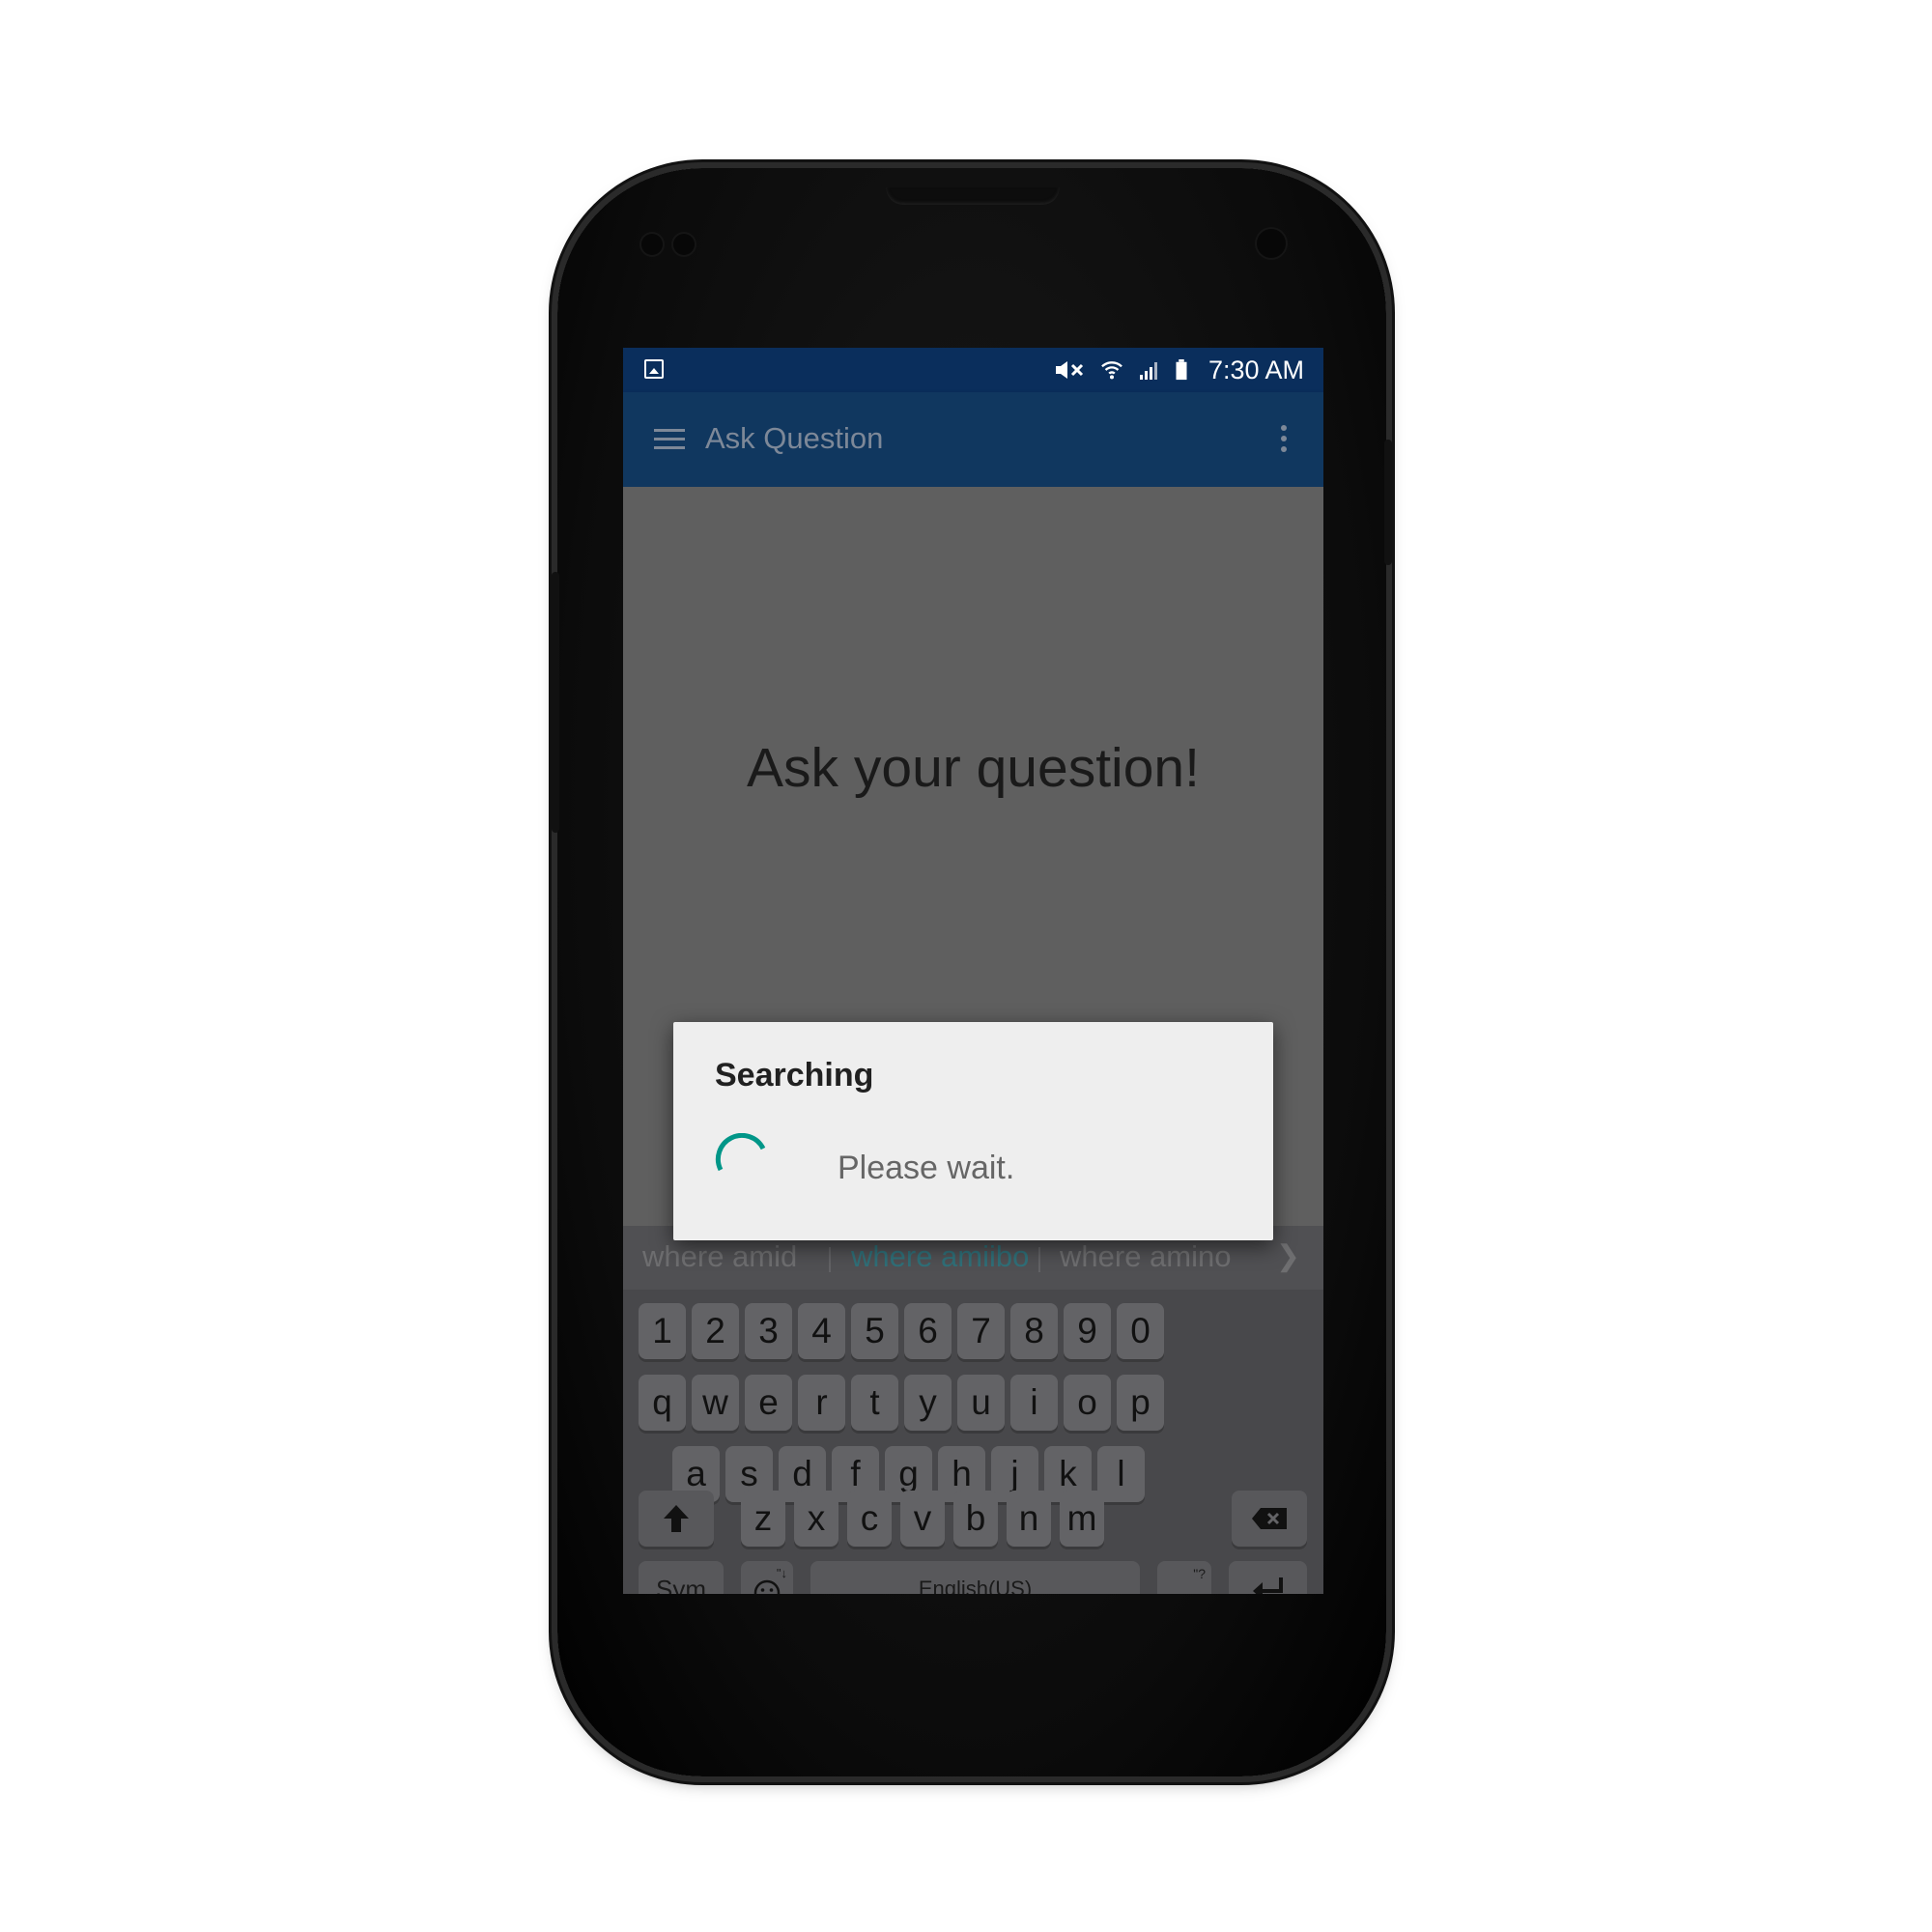  Describe the element at coordinates (973, 439) in the screenshot. I see `app-bar: Ask Question` at that location.